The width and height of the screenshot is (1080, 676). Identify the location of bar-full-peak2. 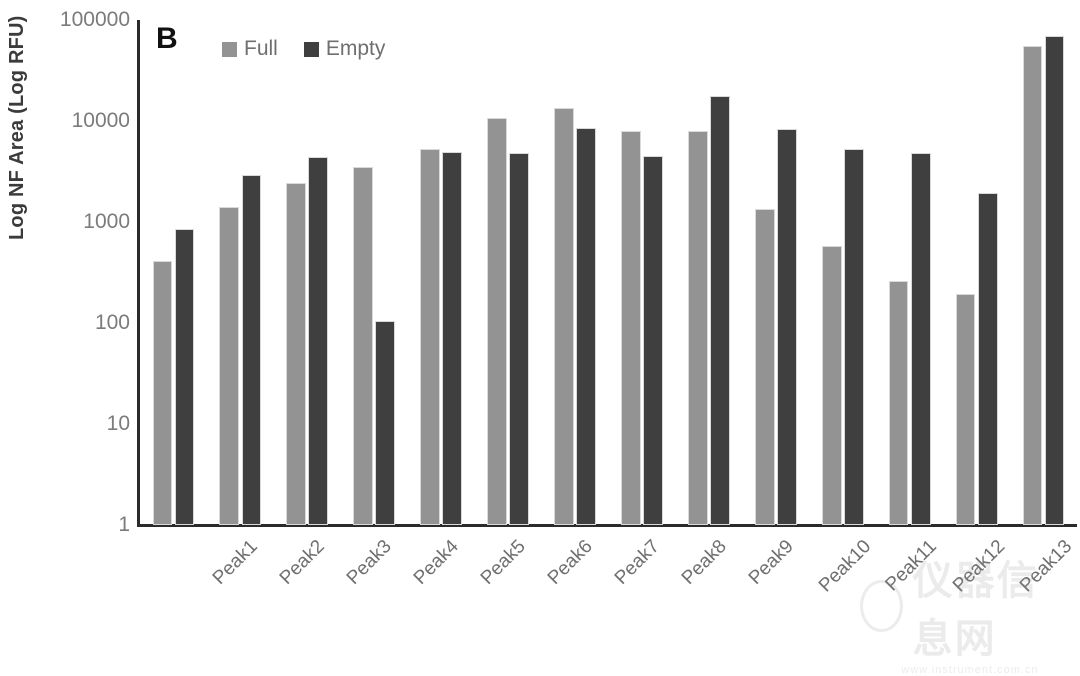
(229, 366).